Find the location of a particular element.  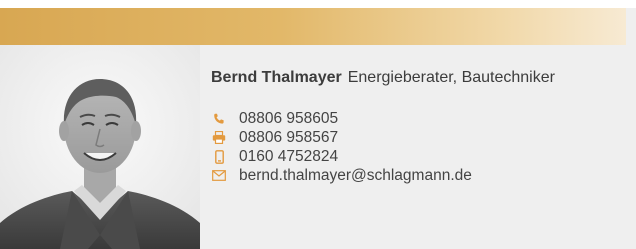

mobile-icon is located at coordinates (219, 156).